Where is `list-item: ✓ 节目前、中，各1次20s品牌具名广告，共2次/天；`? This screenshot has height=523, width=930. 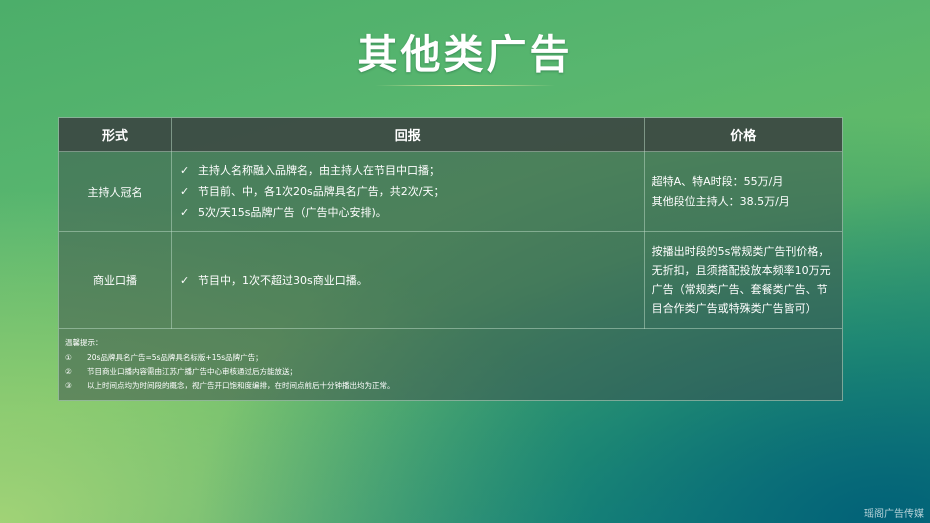 list-item: ✓ 节目前、中，各1次20s品牌具名广告，共2次/天； is located at coordinates (411, 191).